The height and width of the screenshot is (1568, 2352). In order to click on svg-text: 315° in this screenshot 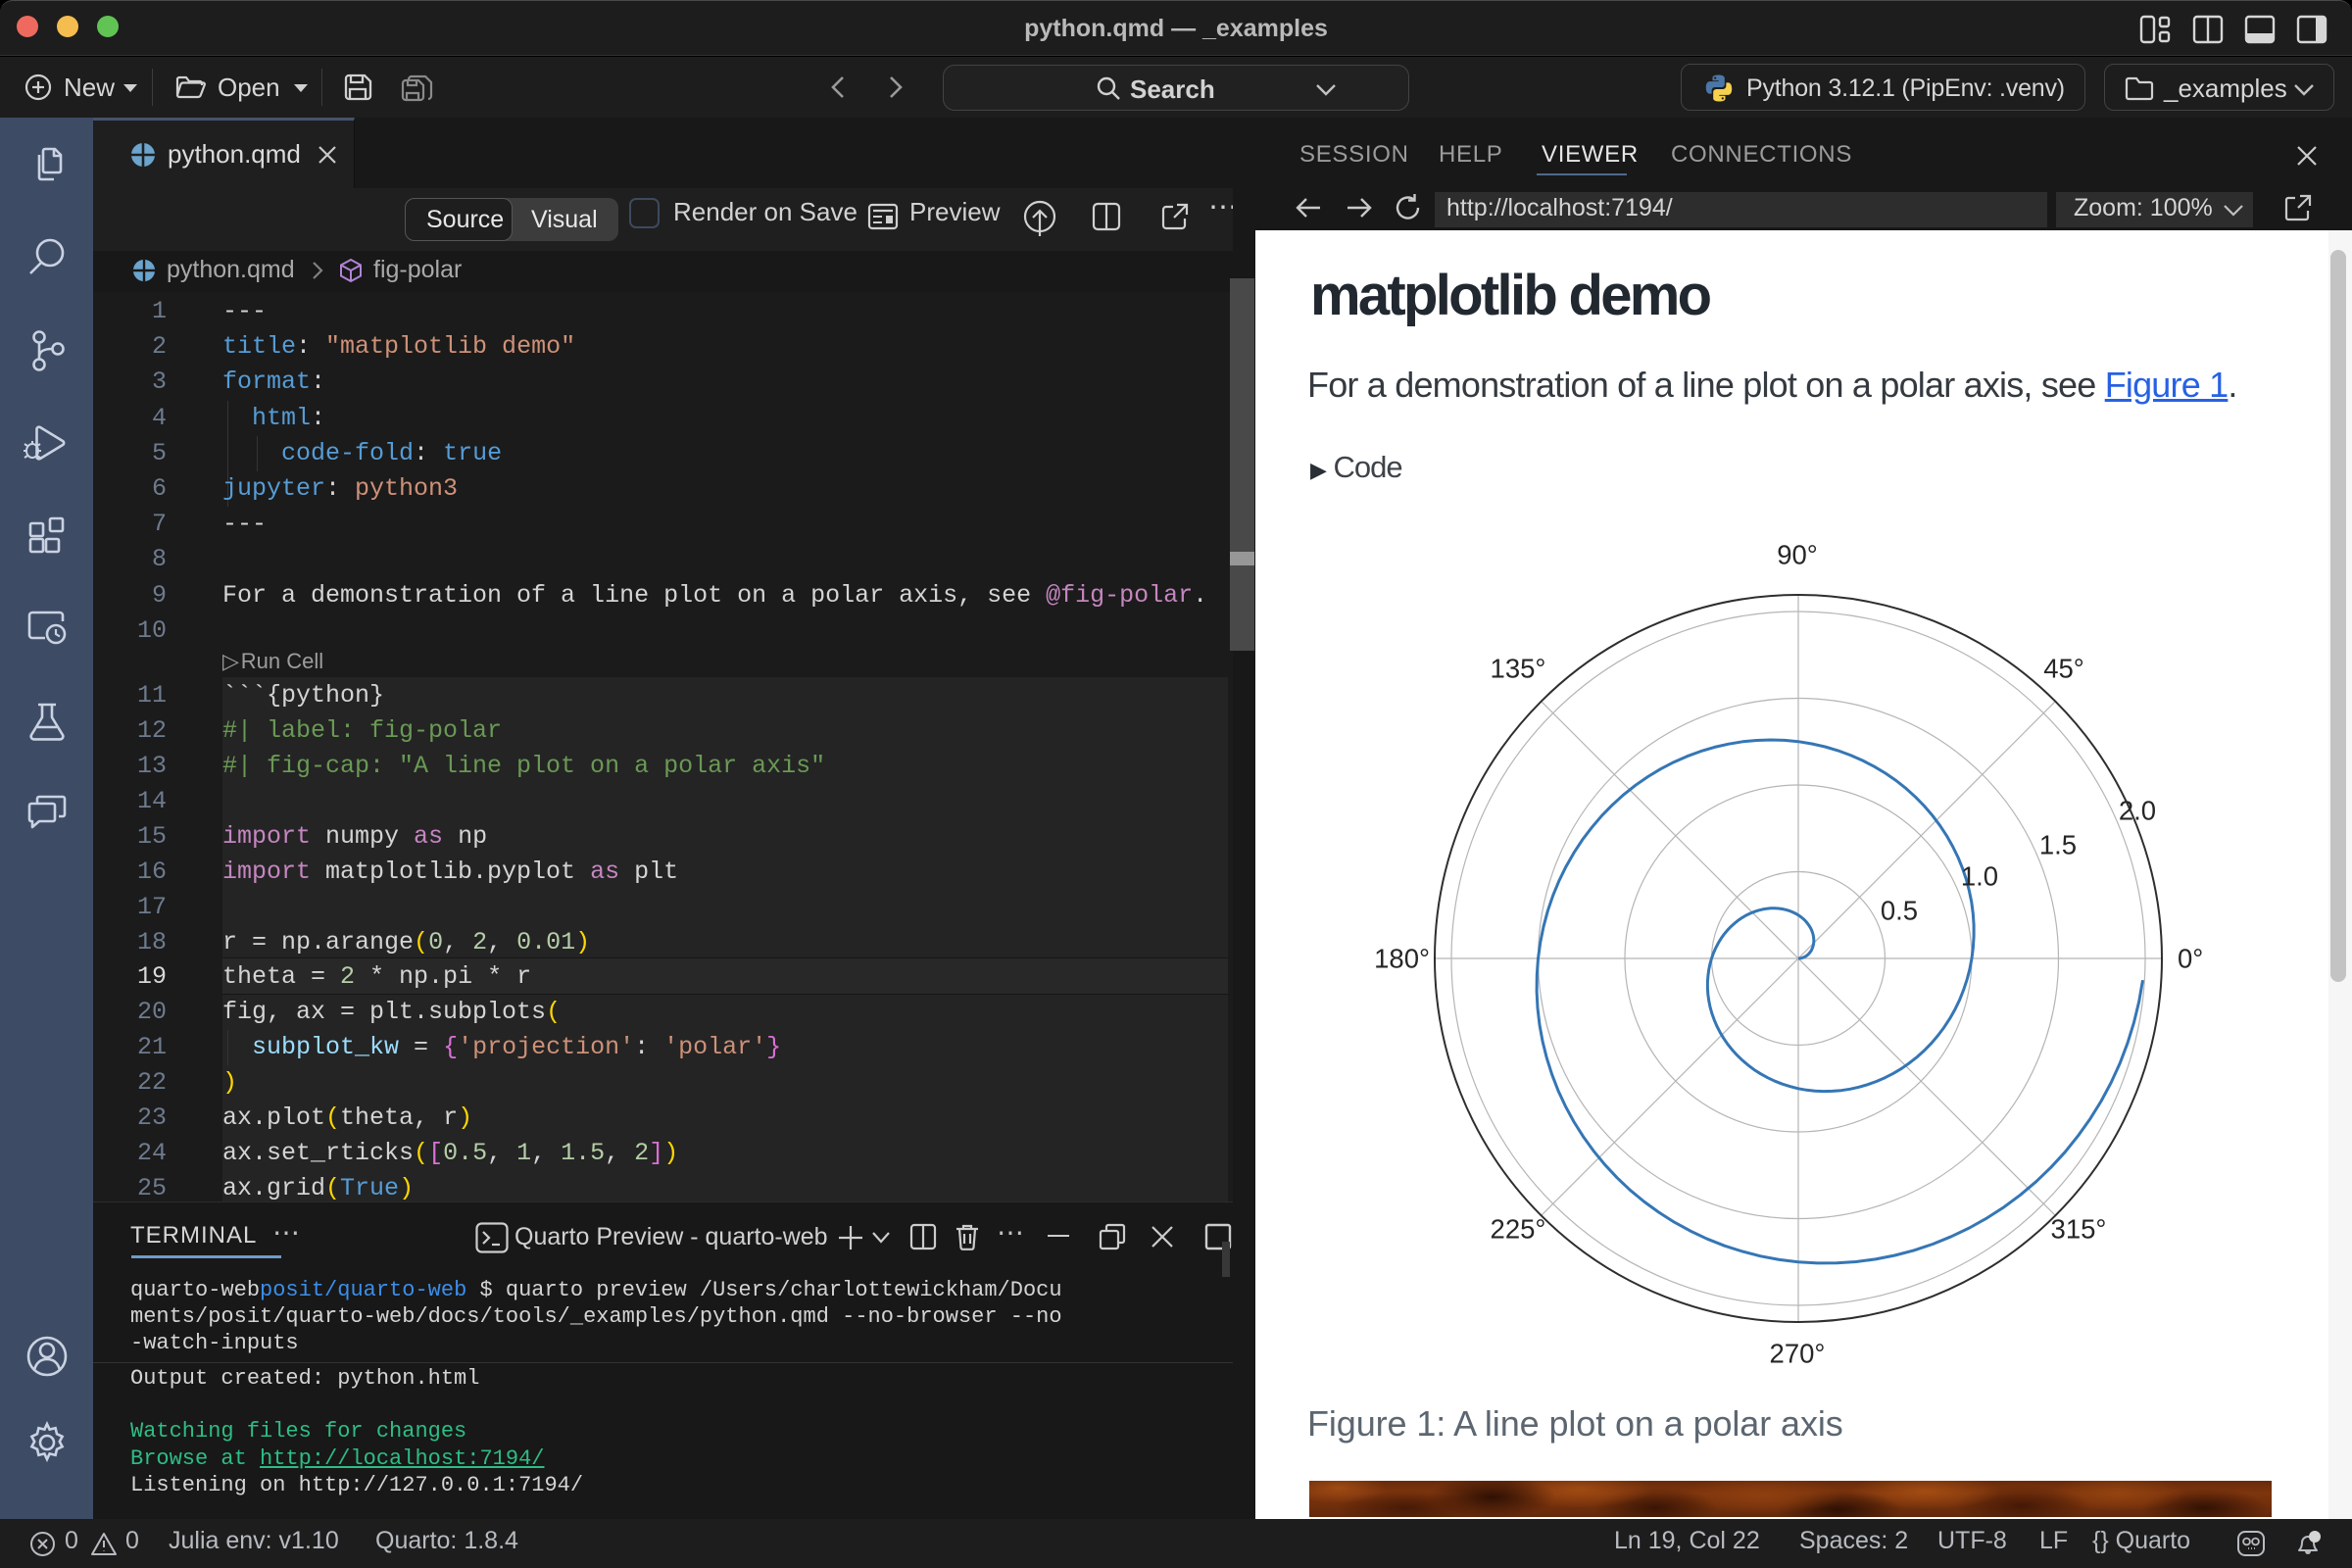, I will do `click(2079, 1229)`.